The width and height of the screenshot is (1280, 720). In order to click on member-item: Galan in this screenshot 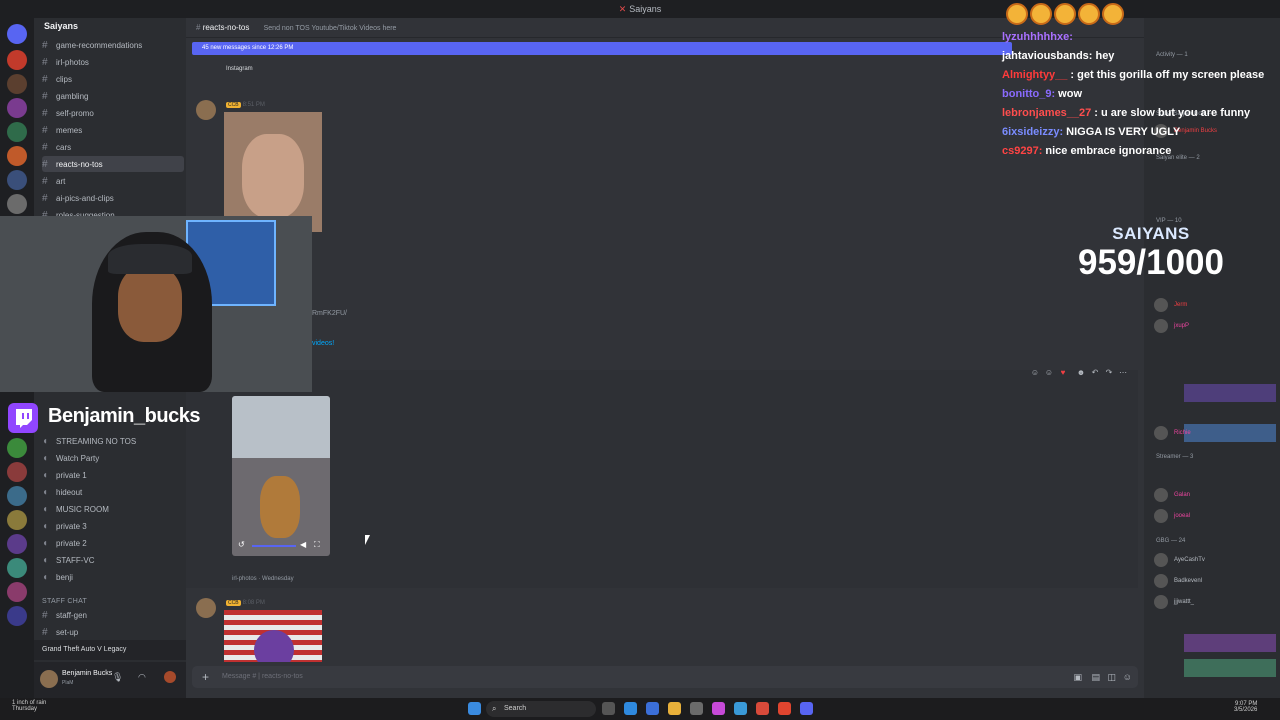, I will do `click(1172, 495)`.